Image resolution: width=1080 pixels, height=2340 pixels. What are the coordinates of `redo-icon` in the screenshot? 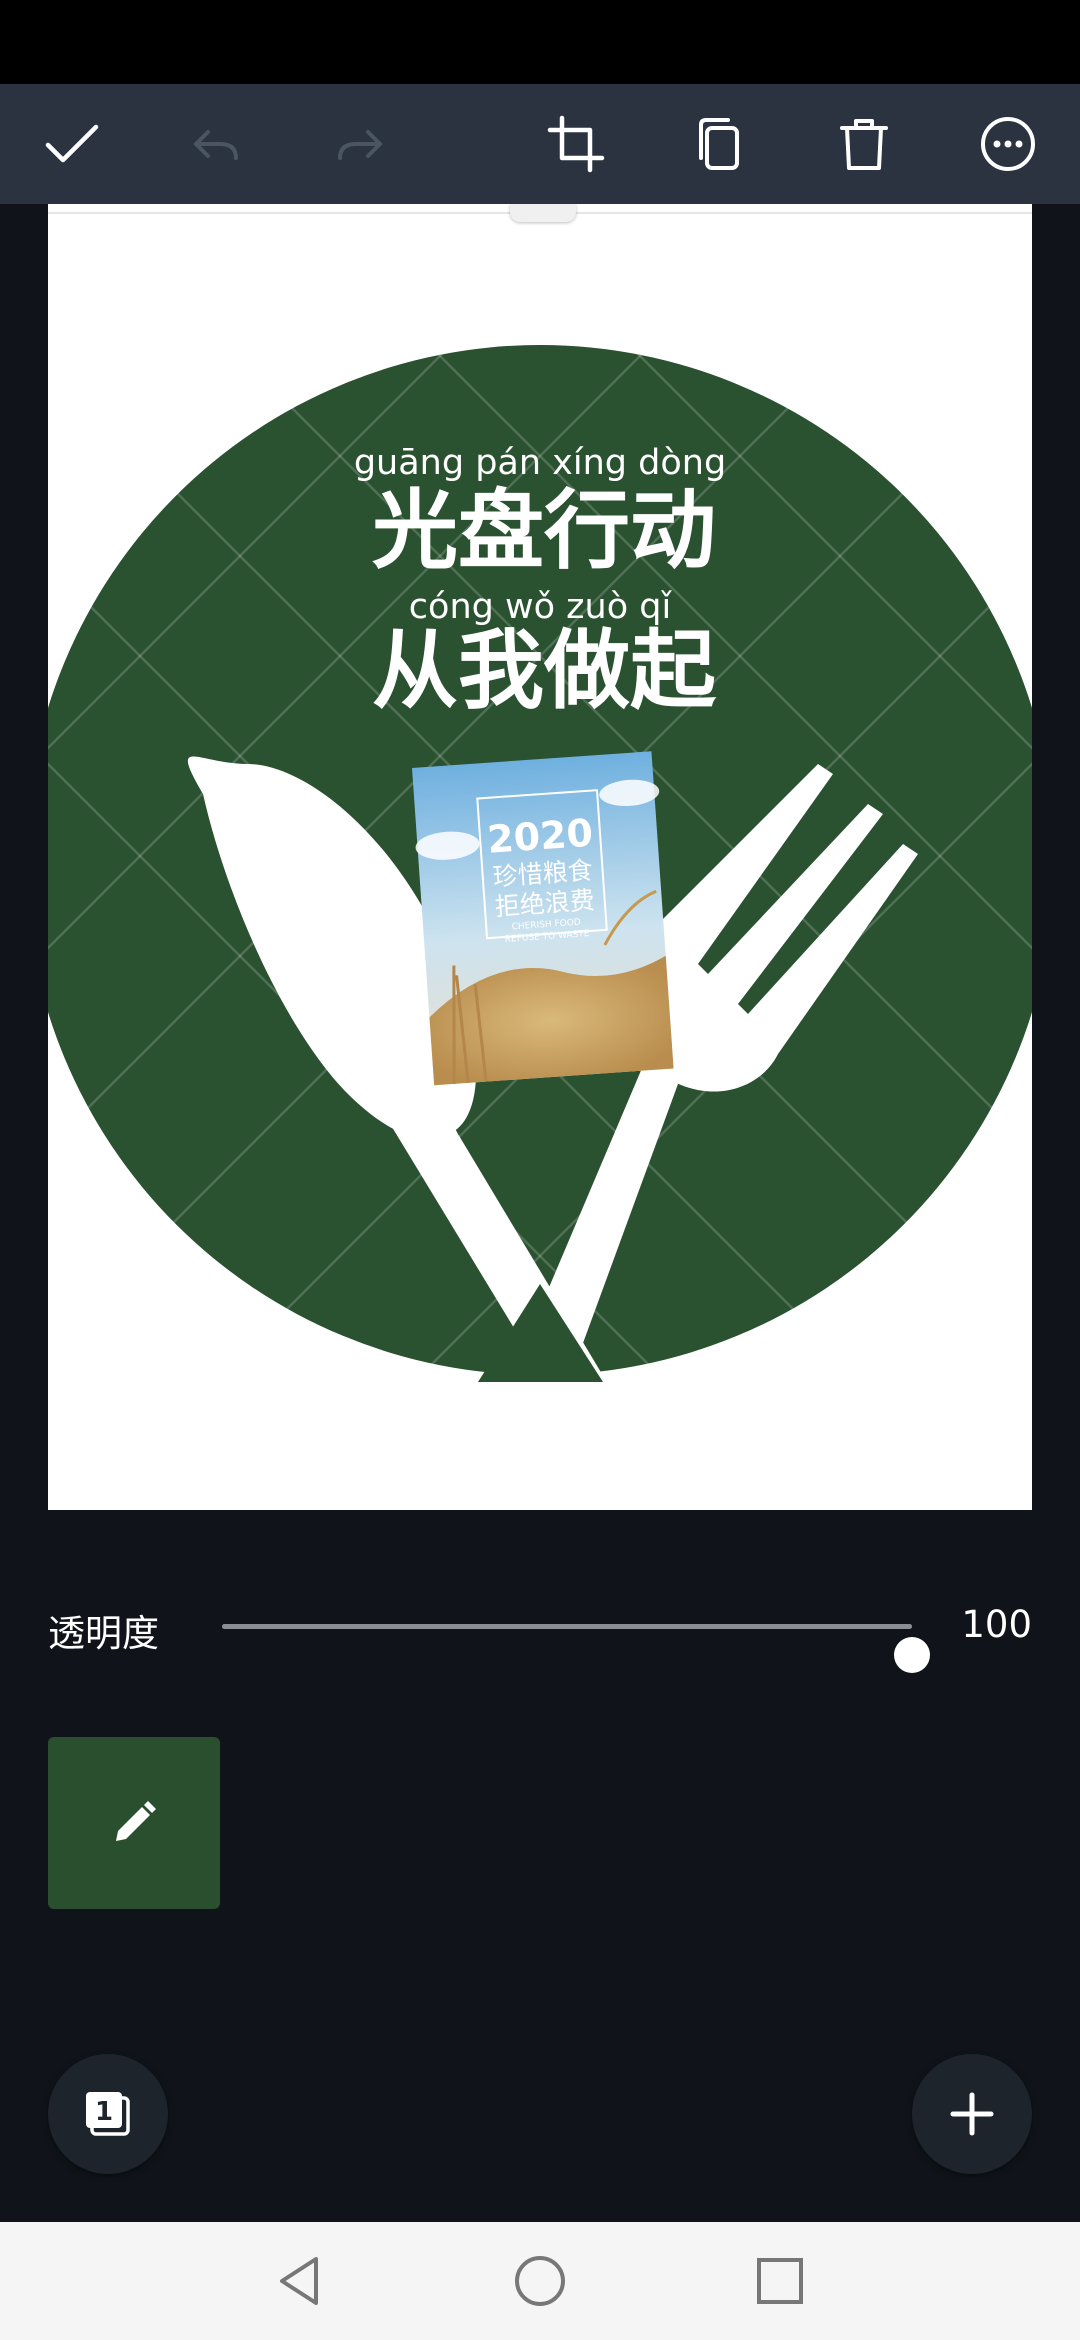 It's located at (360, 145).